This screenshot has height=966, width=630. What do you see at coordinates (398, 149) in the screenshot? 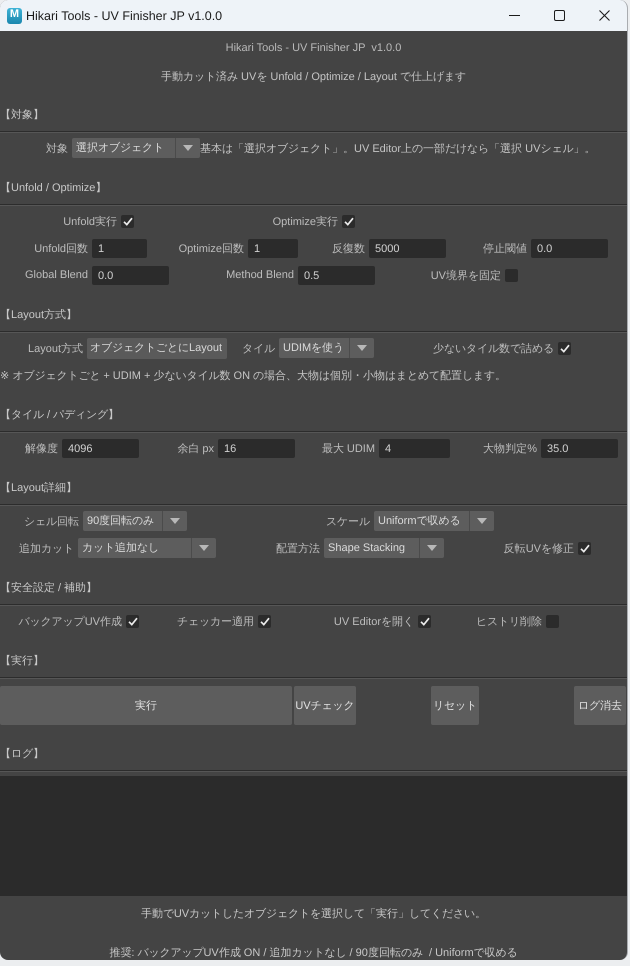
I see `note-text: 基本は「選択オブジェクト」。UV Editor上の一部だけなら「選択 UVシェル」。` at bounding box center [398, 149].